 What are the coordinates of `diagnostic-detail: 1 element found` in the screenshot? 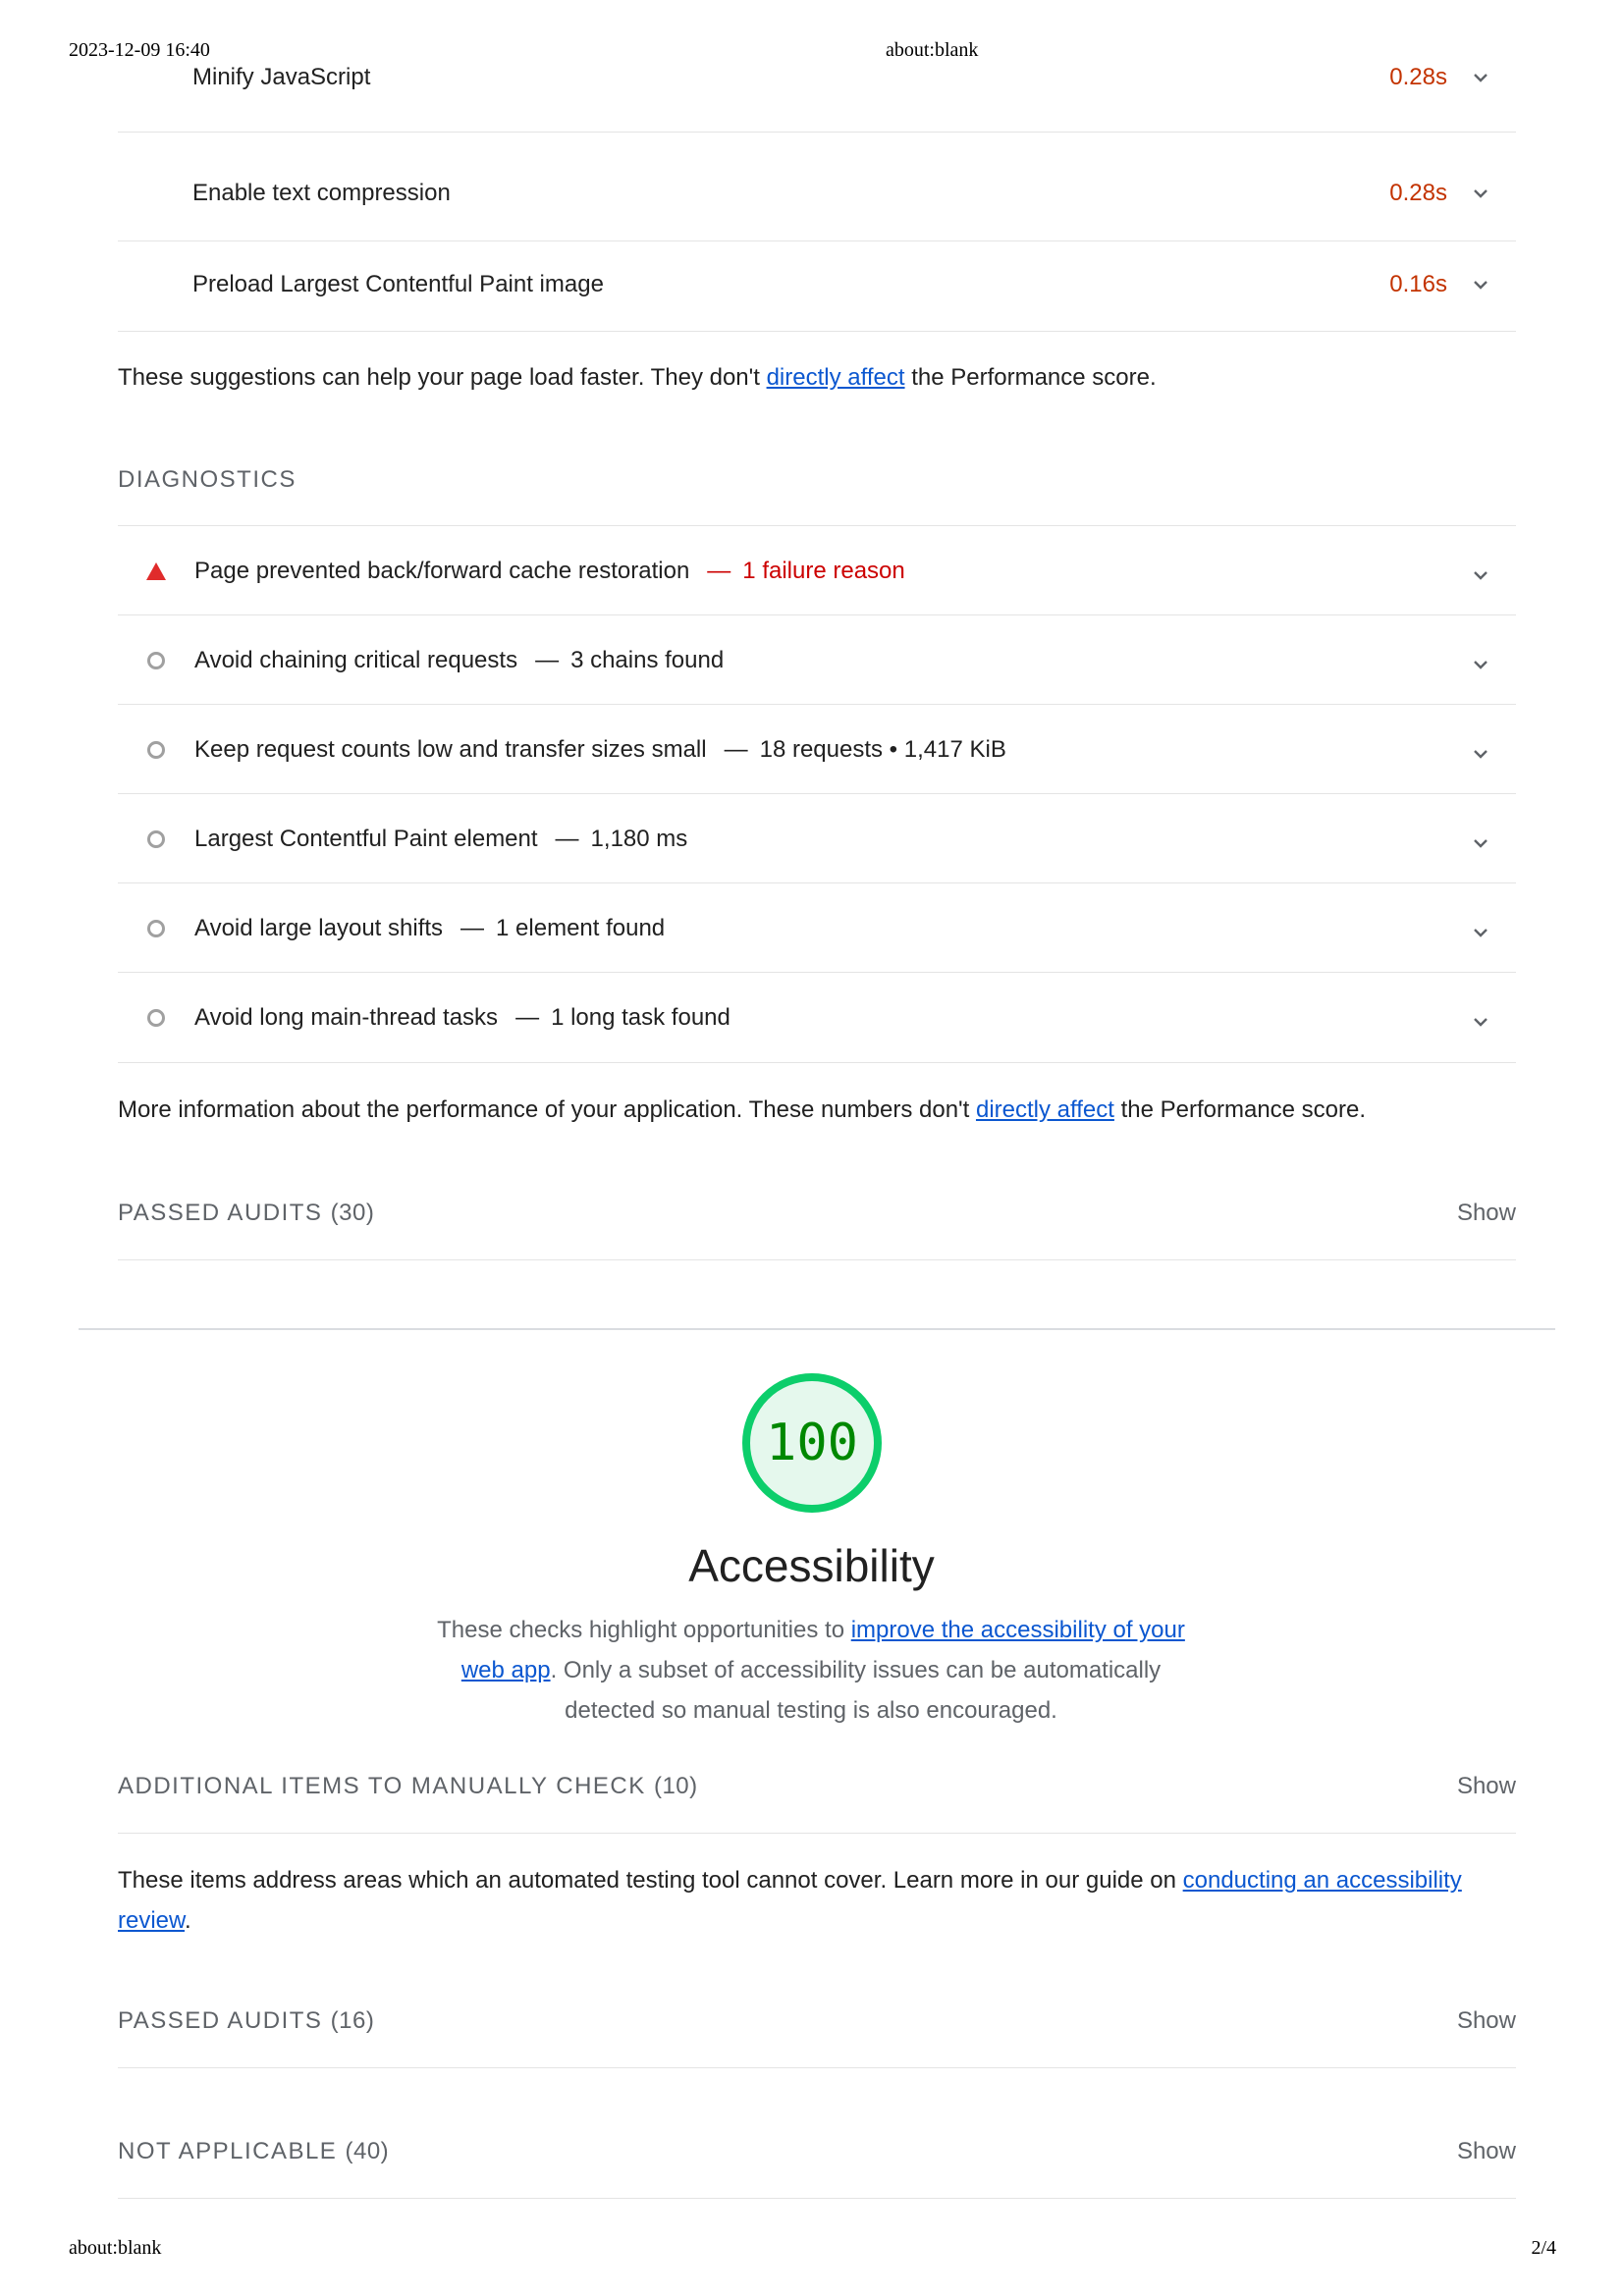 It's located at (581, 927).